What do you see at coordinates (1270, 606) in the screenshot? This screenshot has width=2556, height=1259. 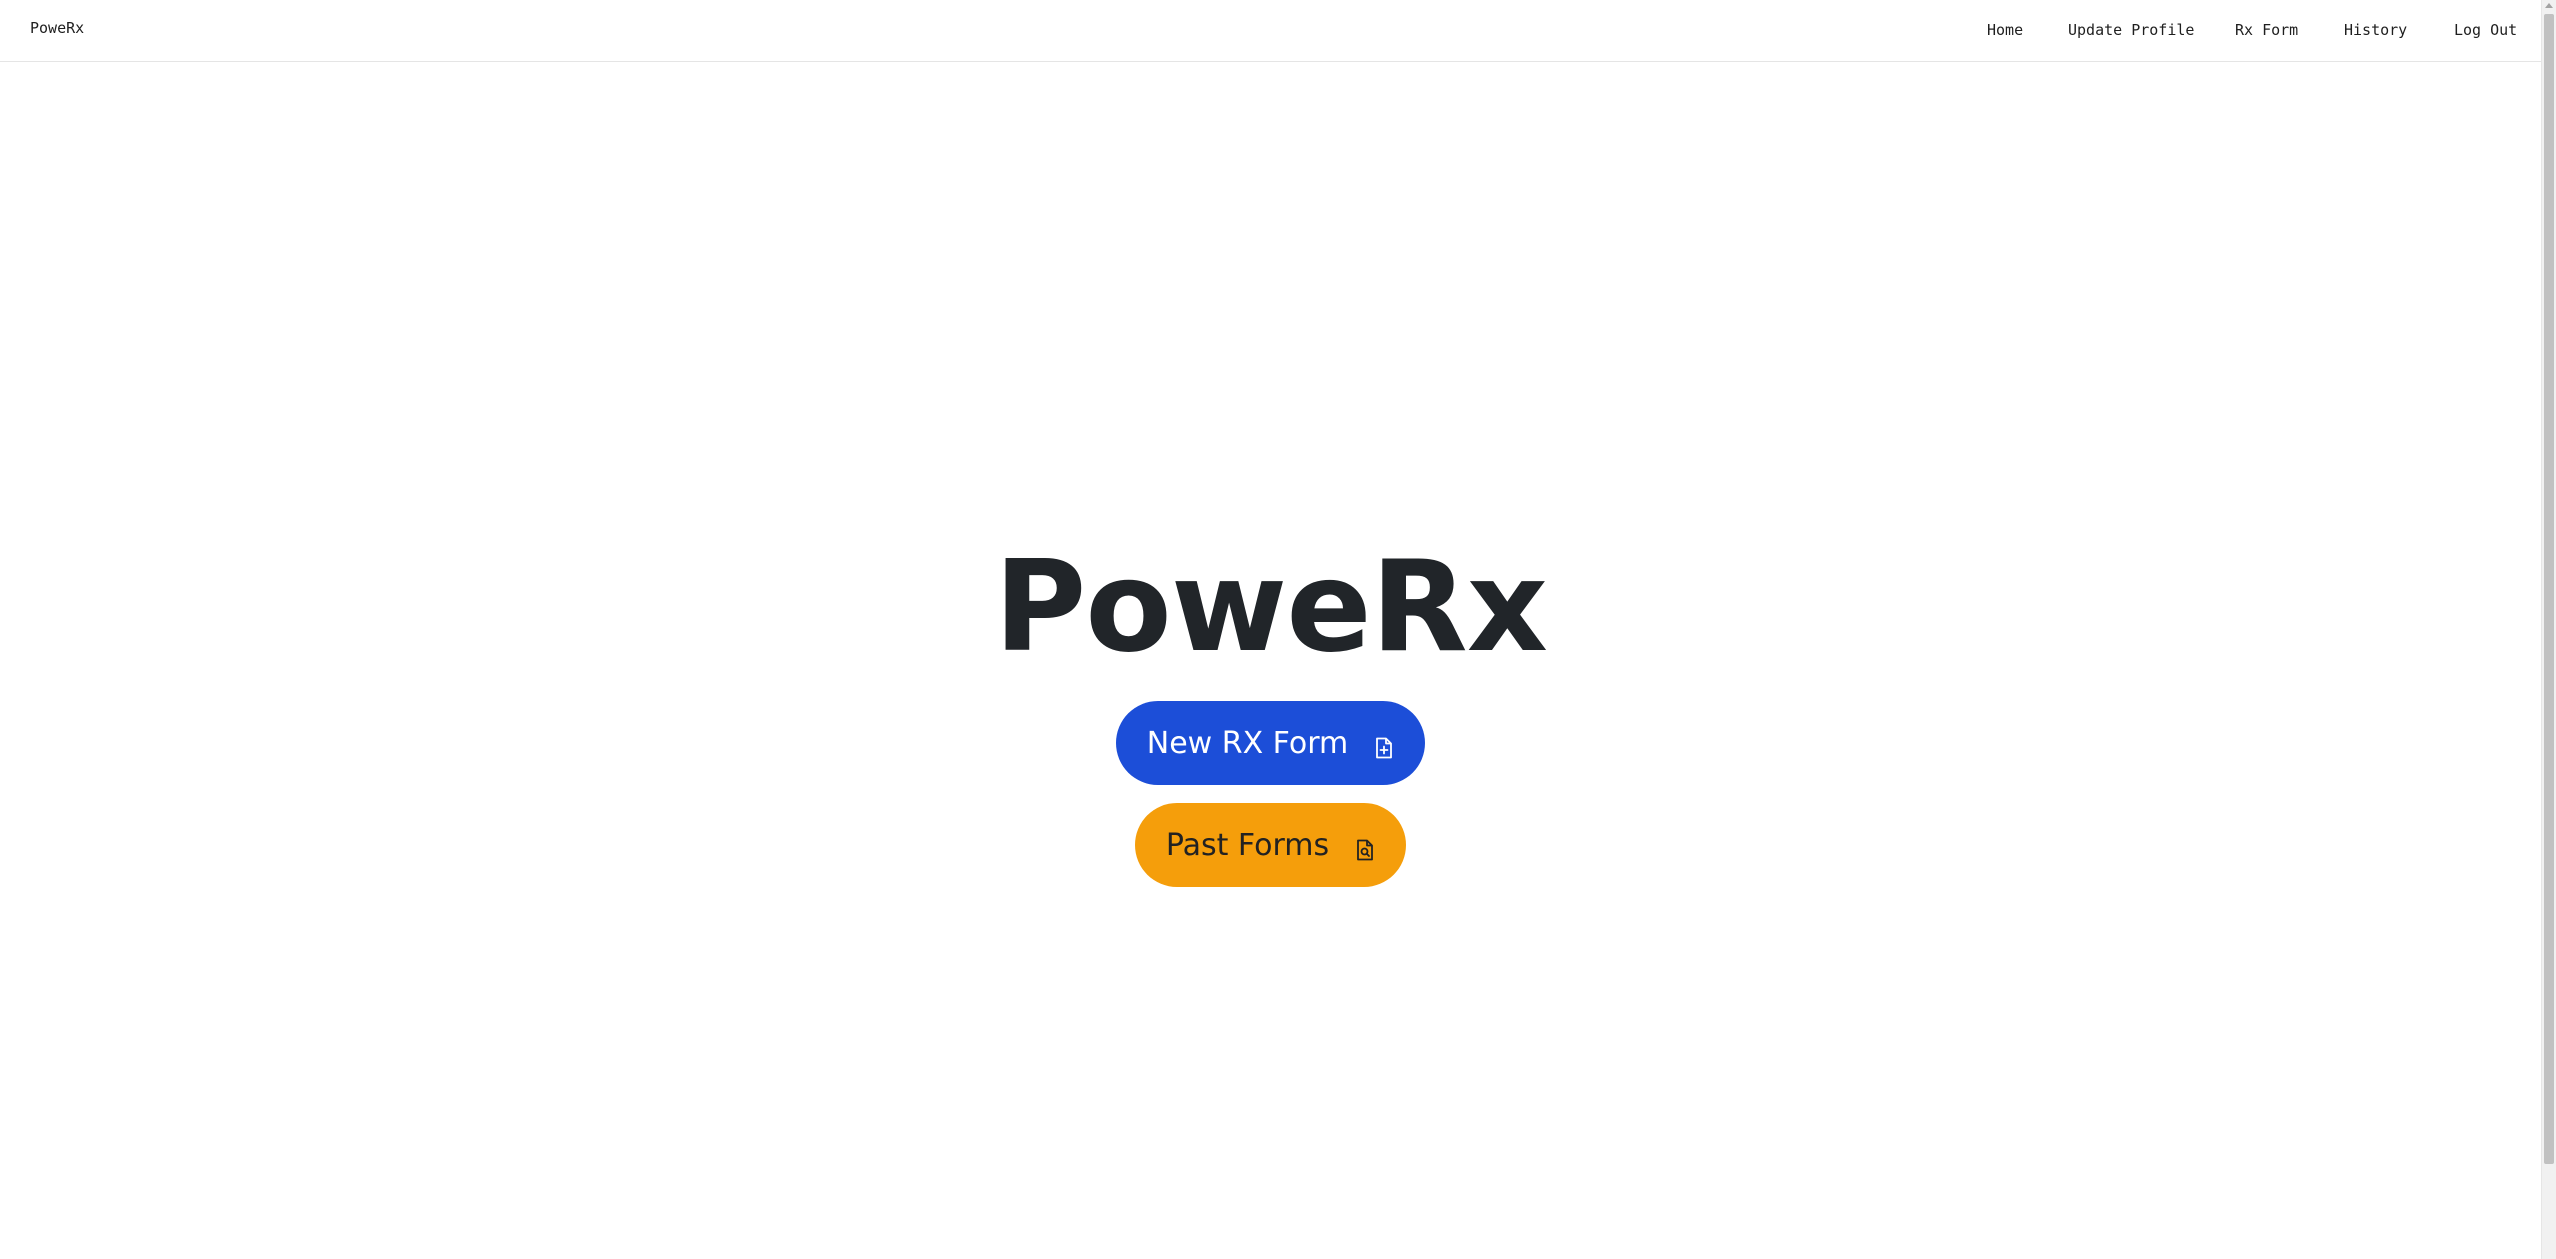 I see `hero-title: PoweRx` at bounding box center [1270, 606].